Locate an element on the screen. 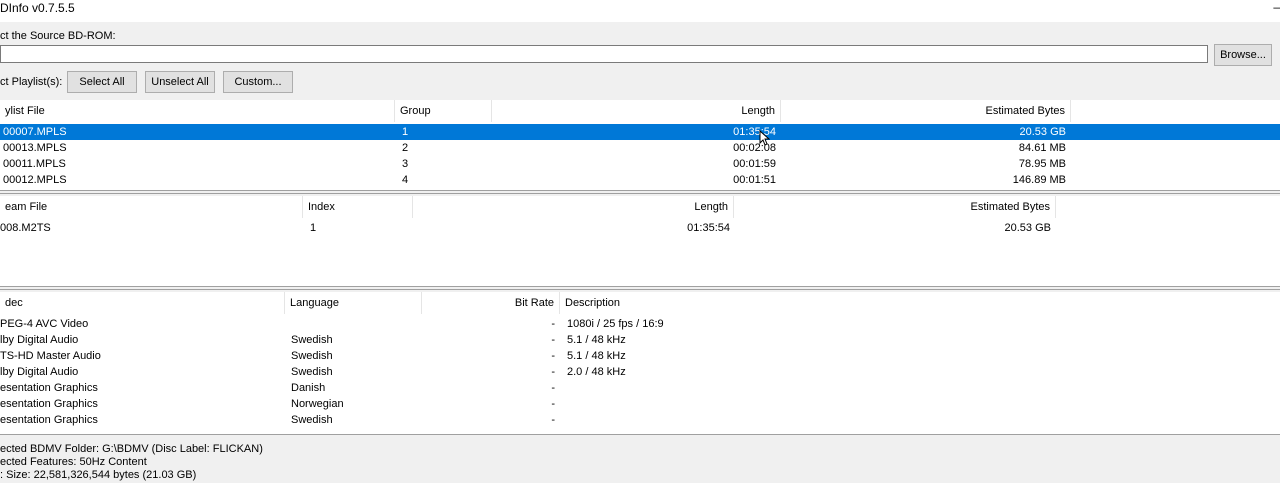 Image resolution: width=1280 pixels, height=483 pixels. mouse-pointer-icon is located at coordinates (764, 138).